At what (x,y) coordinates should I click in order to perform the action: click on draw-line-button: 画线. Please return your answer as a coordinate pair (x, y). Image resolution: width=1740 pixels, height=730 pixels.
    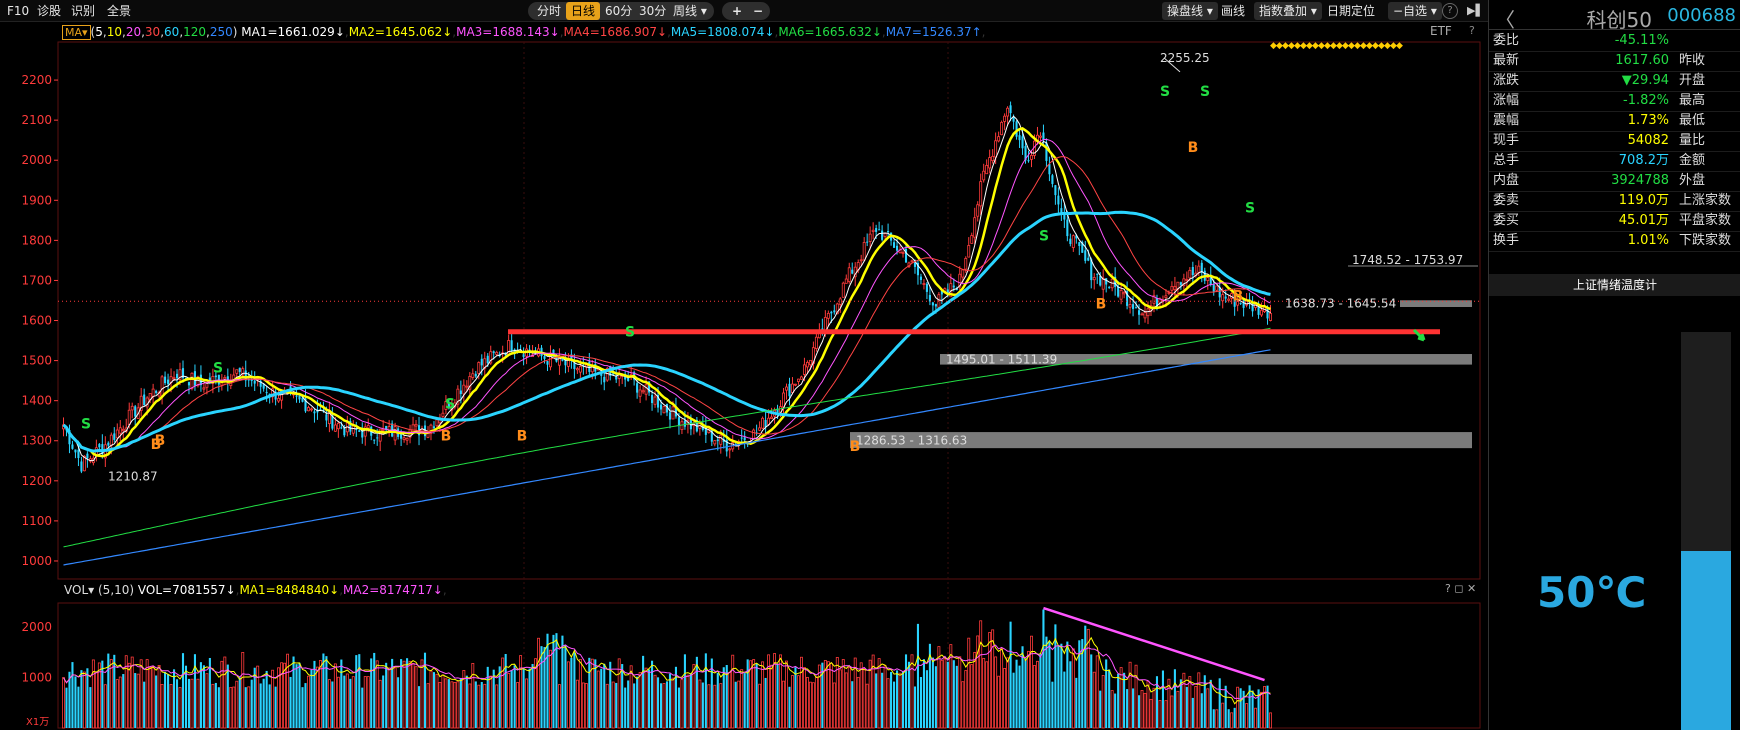
    Looking at the image, I should click on (1233, 11).